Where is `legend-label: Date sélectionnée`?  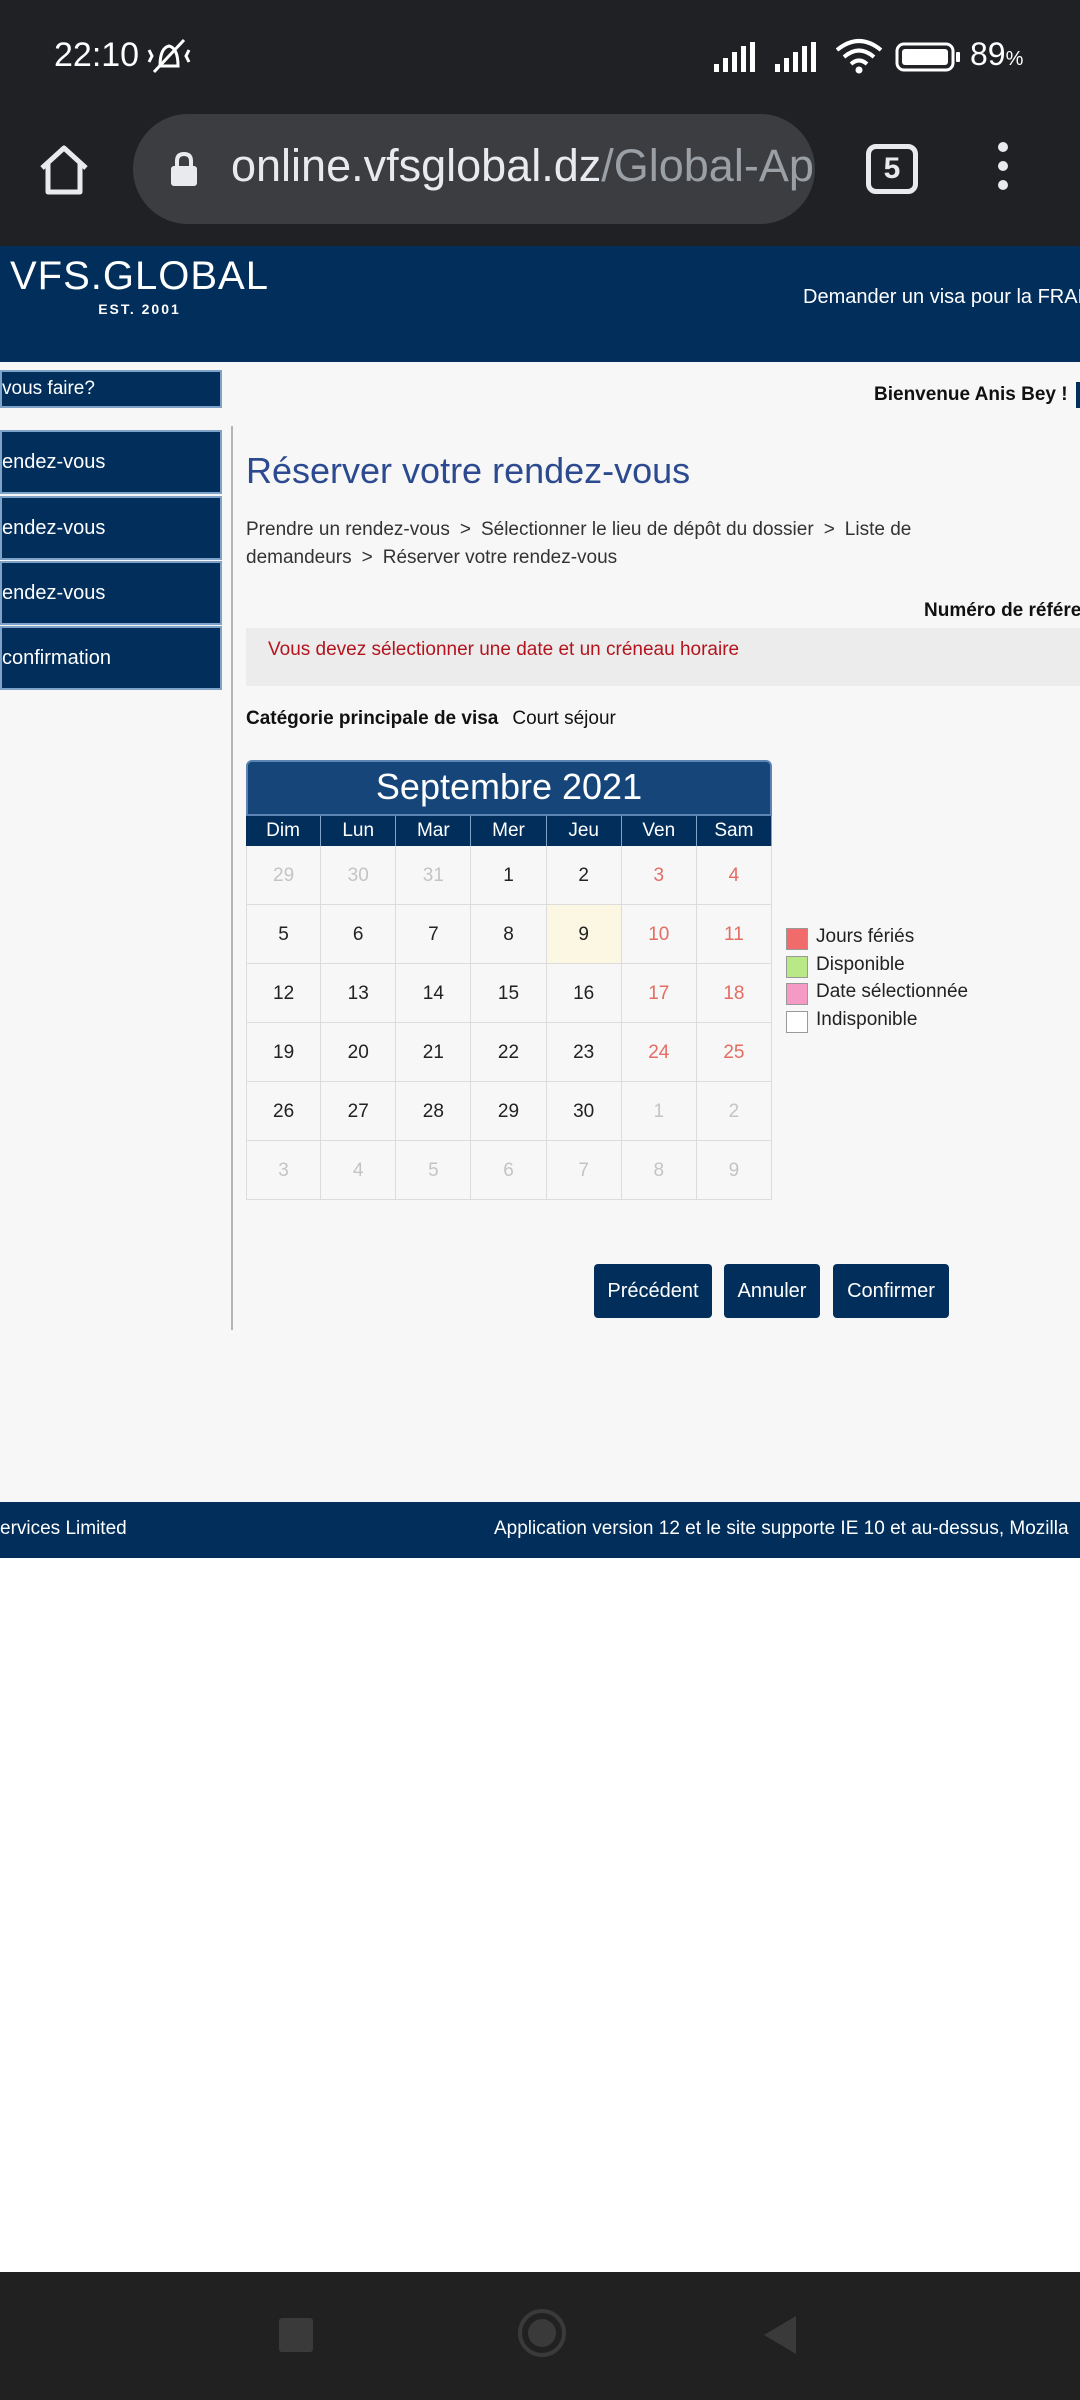
legend-label: Date sélectionnée is located at coordinates (892, 991).